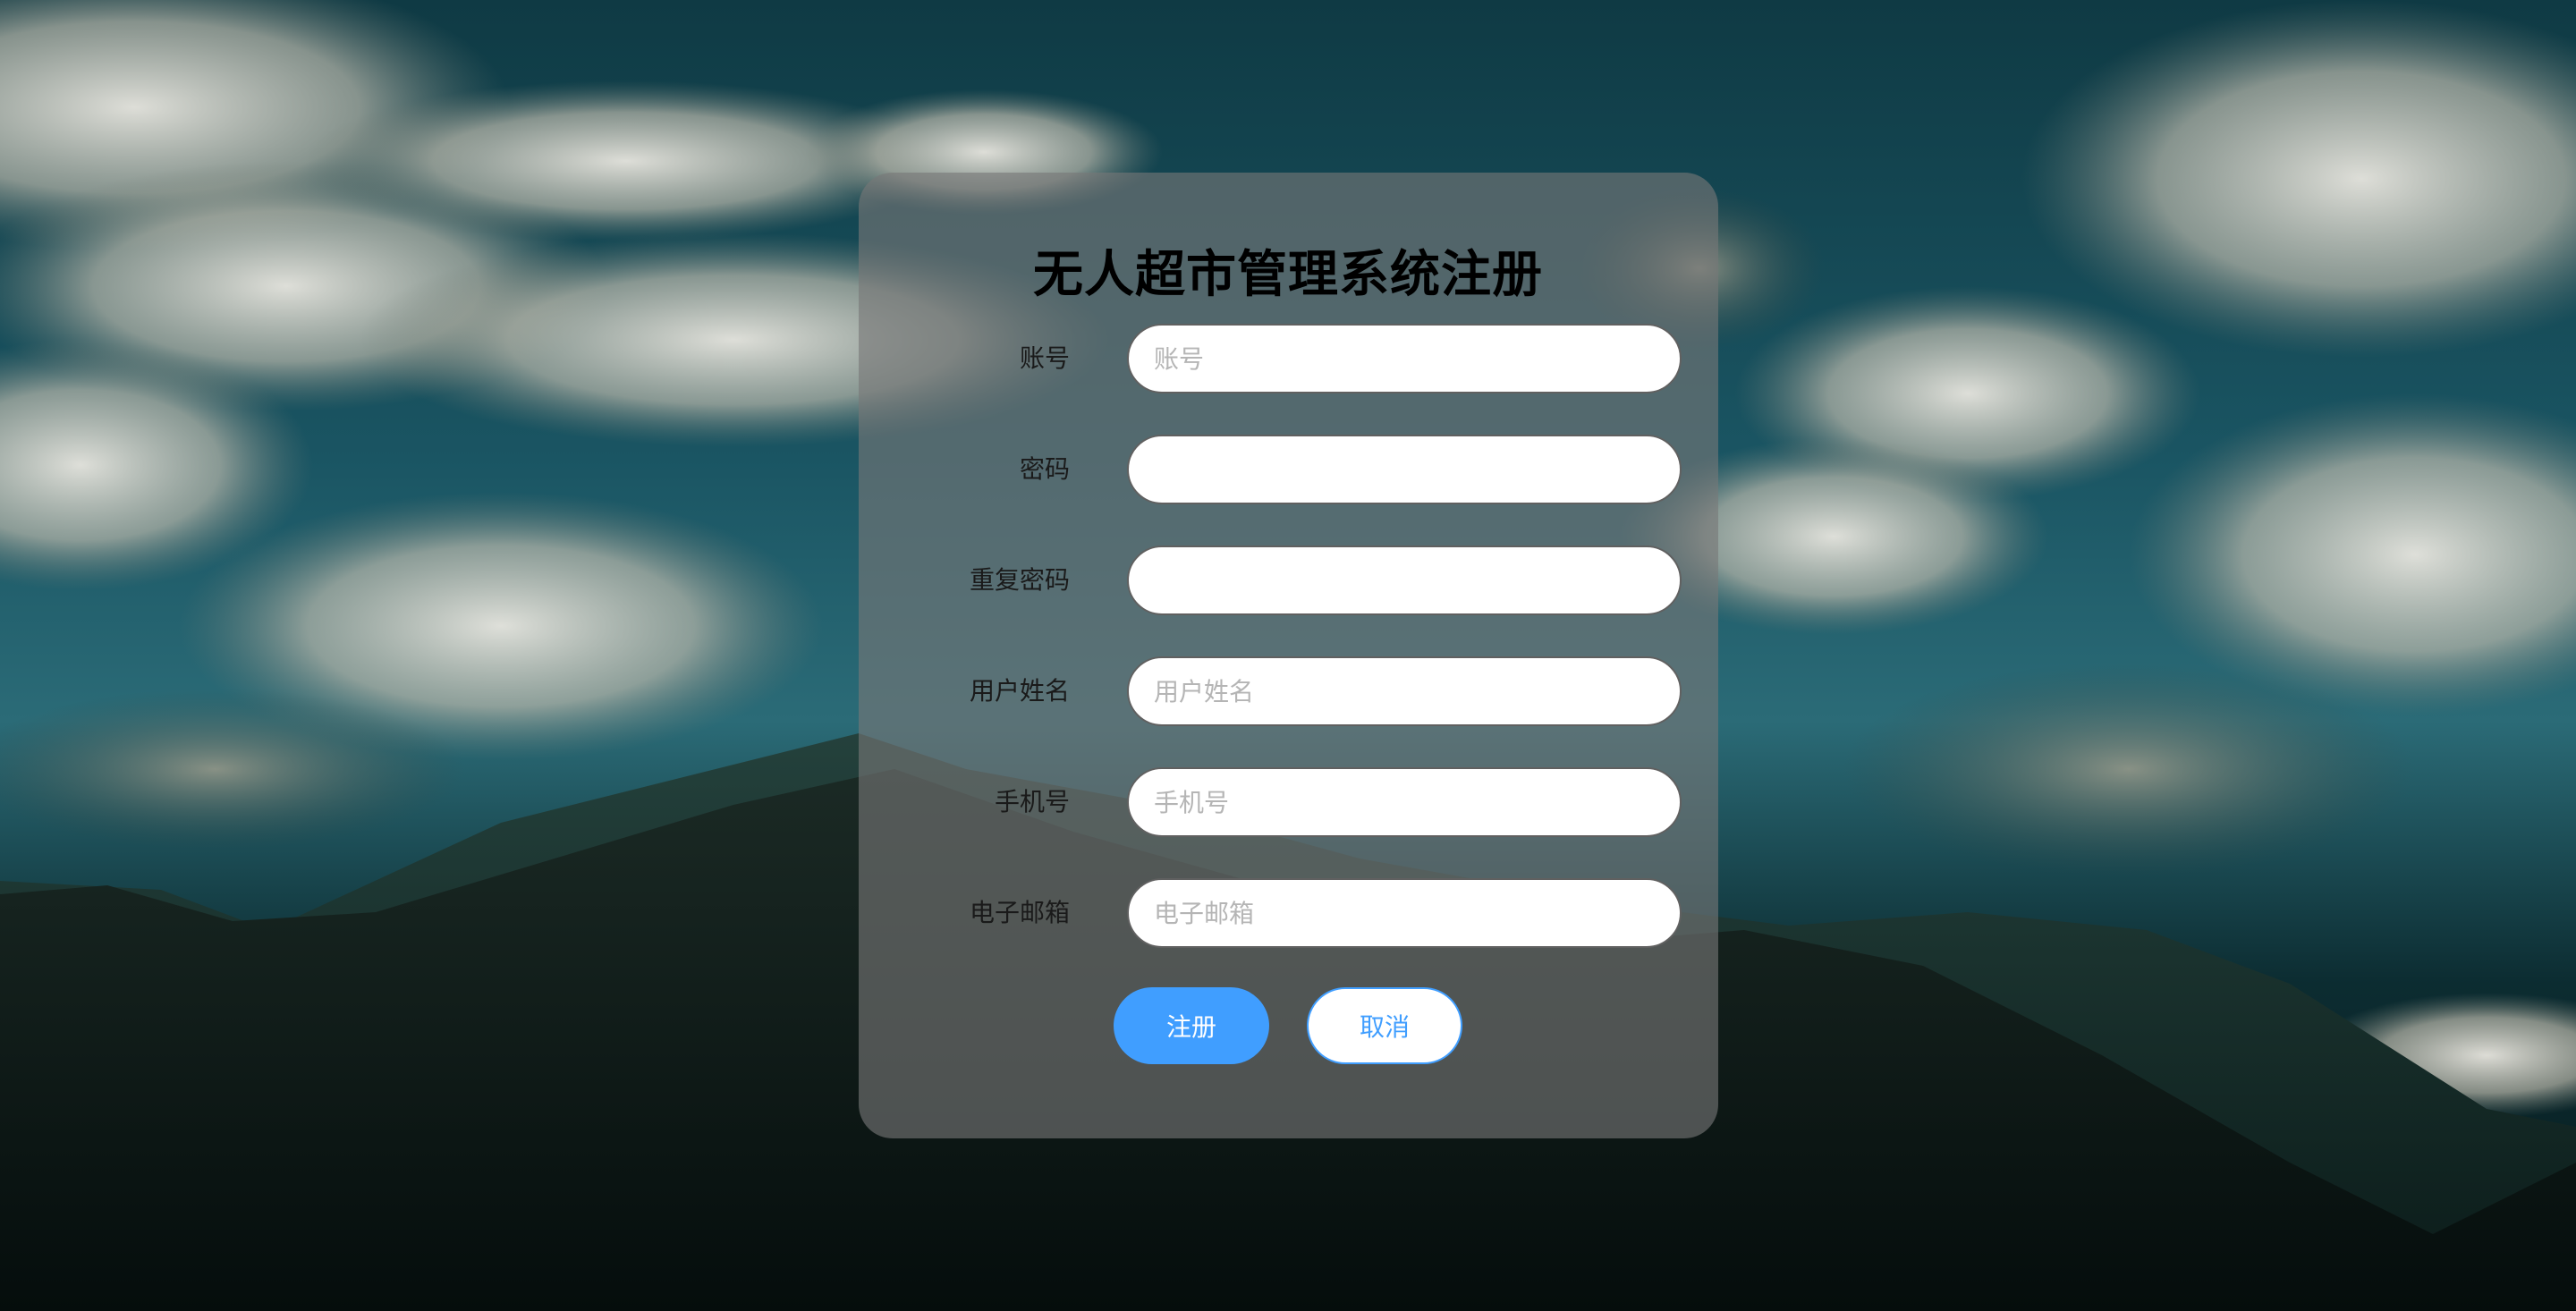  What do you see at coordinates (1044, 469) in the screenshot?
I see `password-label: 密码` at bounding box center [1044, 469].